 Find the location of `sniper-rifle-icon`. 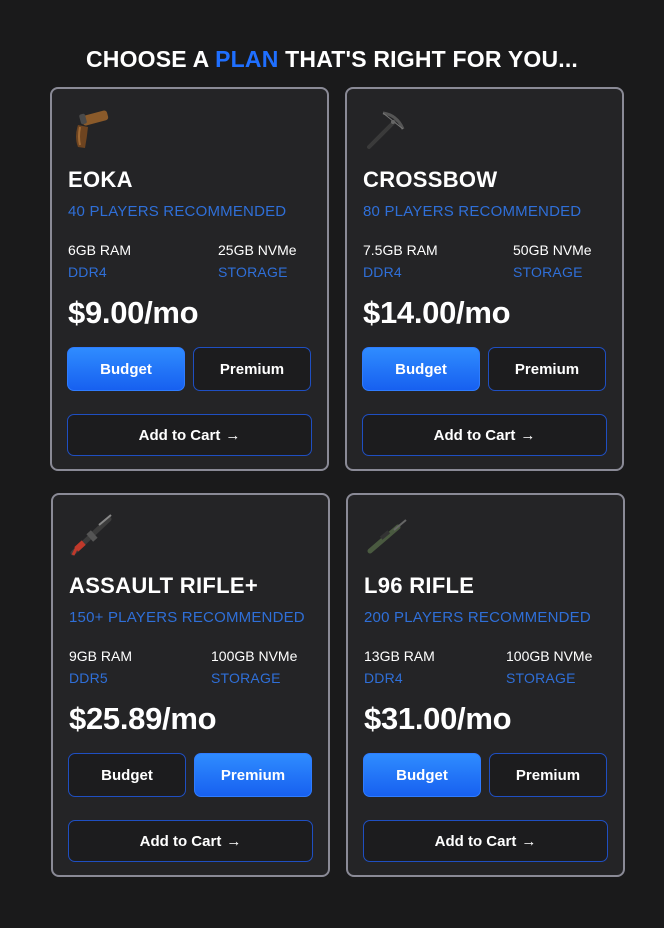

sniper-rifle-icon is located at coordinates (387, 536).